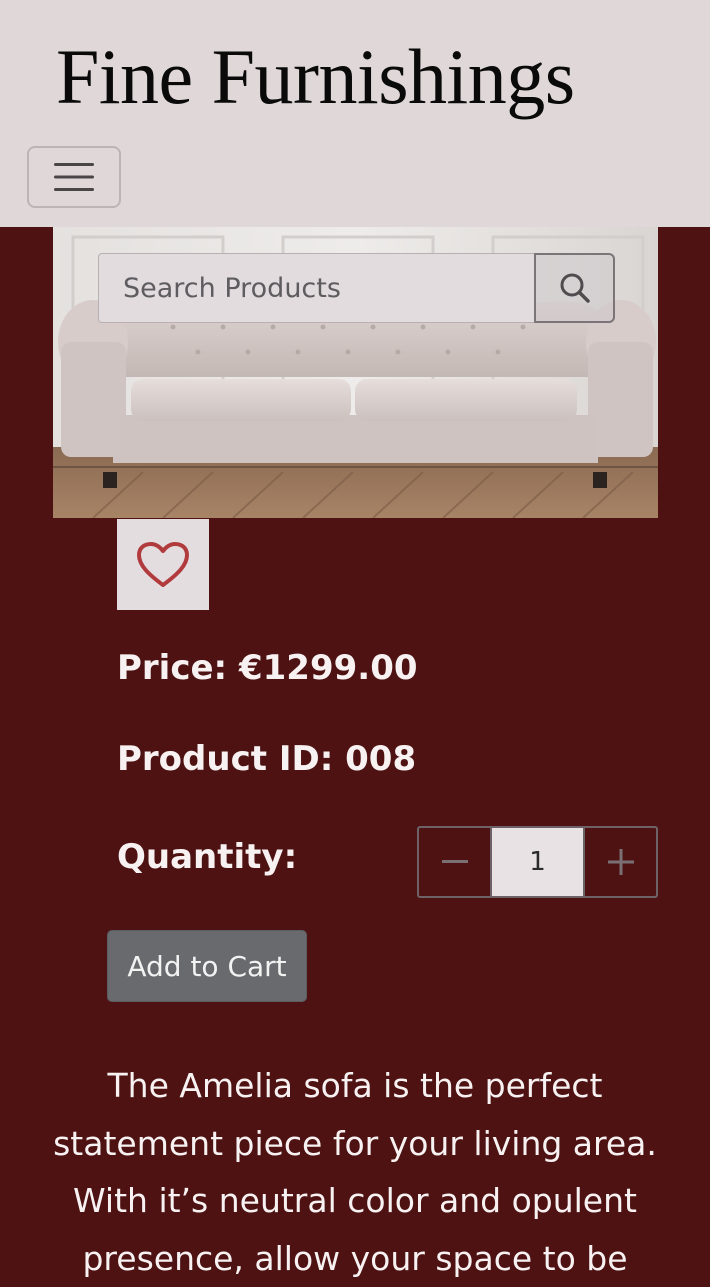  I want to click on increment-button, so click(620, 862).